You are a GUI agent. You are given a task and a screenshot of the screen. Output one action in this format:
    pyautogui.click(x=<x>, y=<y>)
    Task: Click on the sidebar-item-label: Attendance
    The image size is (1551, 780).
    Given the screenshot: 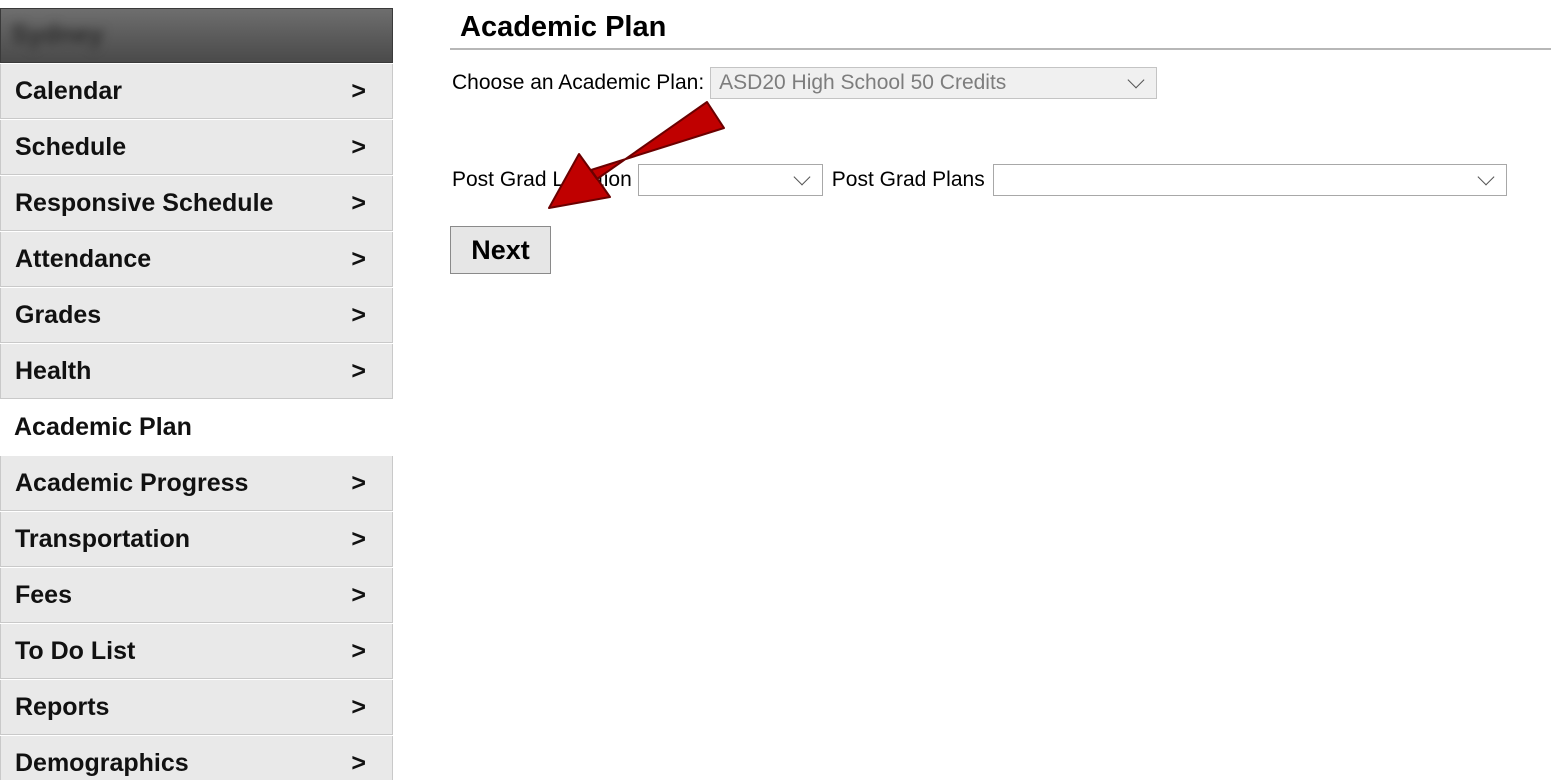 What is the action you would take?
    pyautogui.click(x=83, y=258)
    